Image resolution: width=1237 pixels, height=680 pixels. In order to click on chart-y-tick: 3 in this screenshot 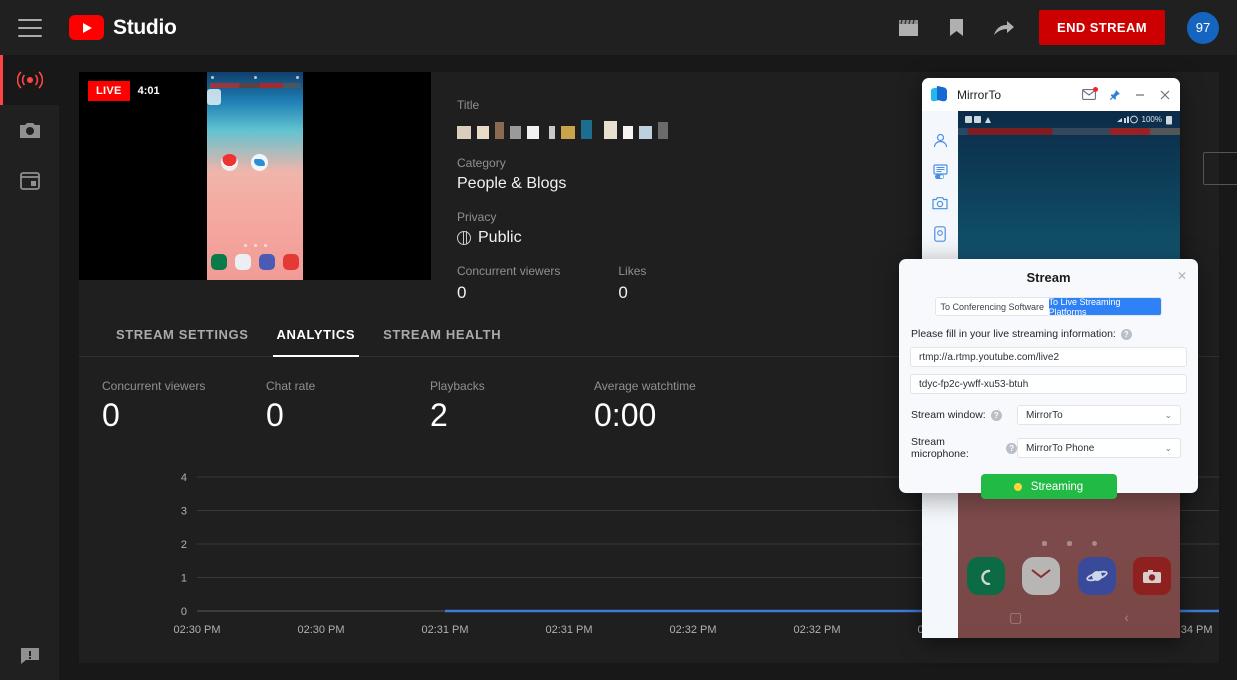, I will do `click(184, 512)`.